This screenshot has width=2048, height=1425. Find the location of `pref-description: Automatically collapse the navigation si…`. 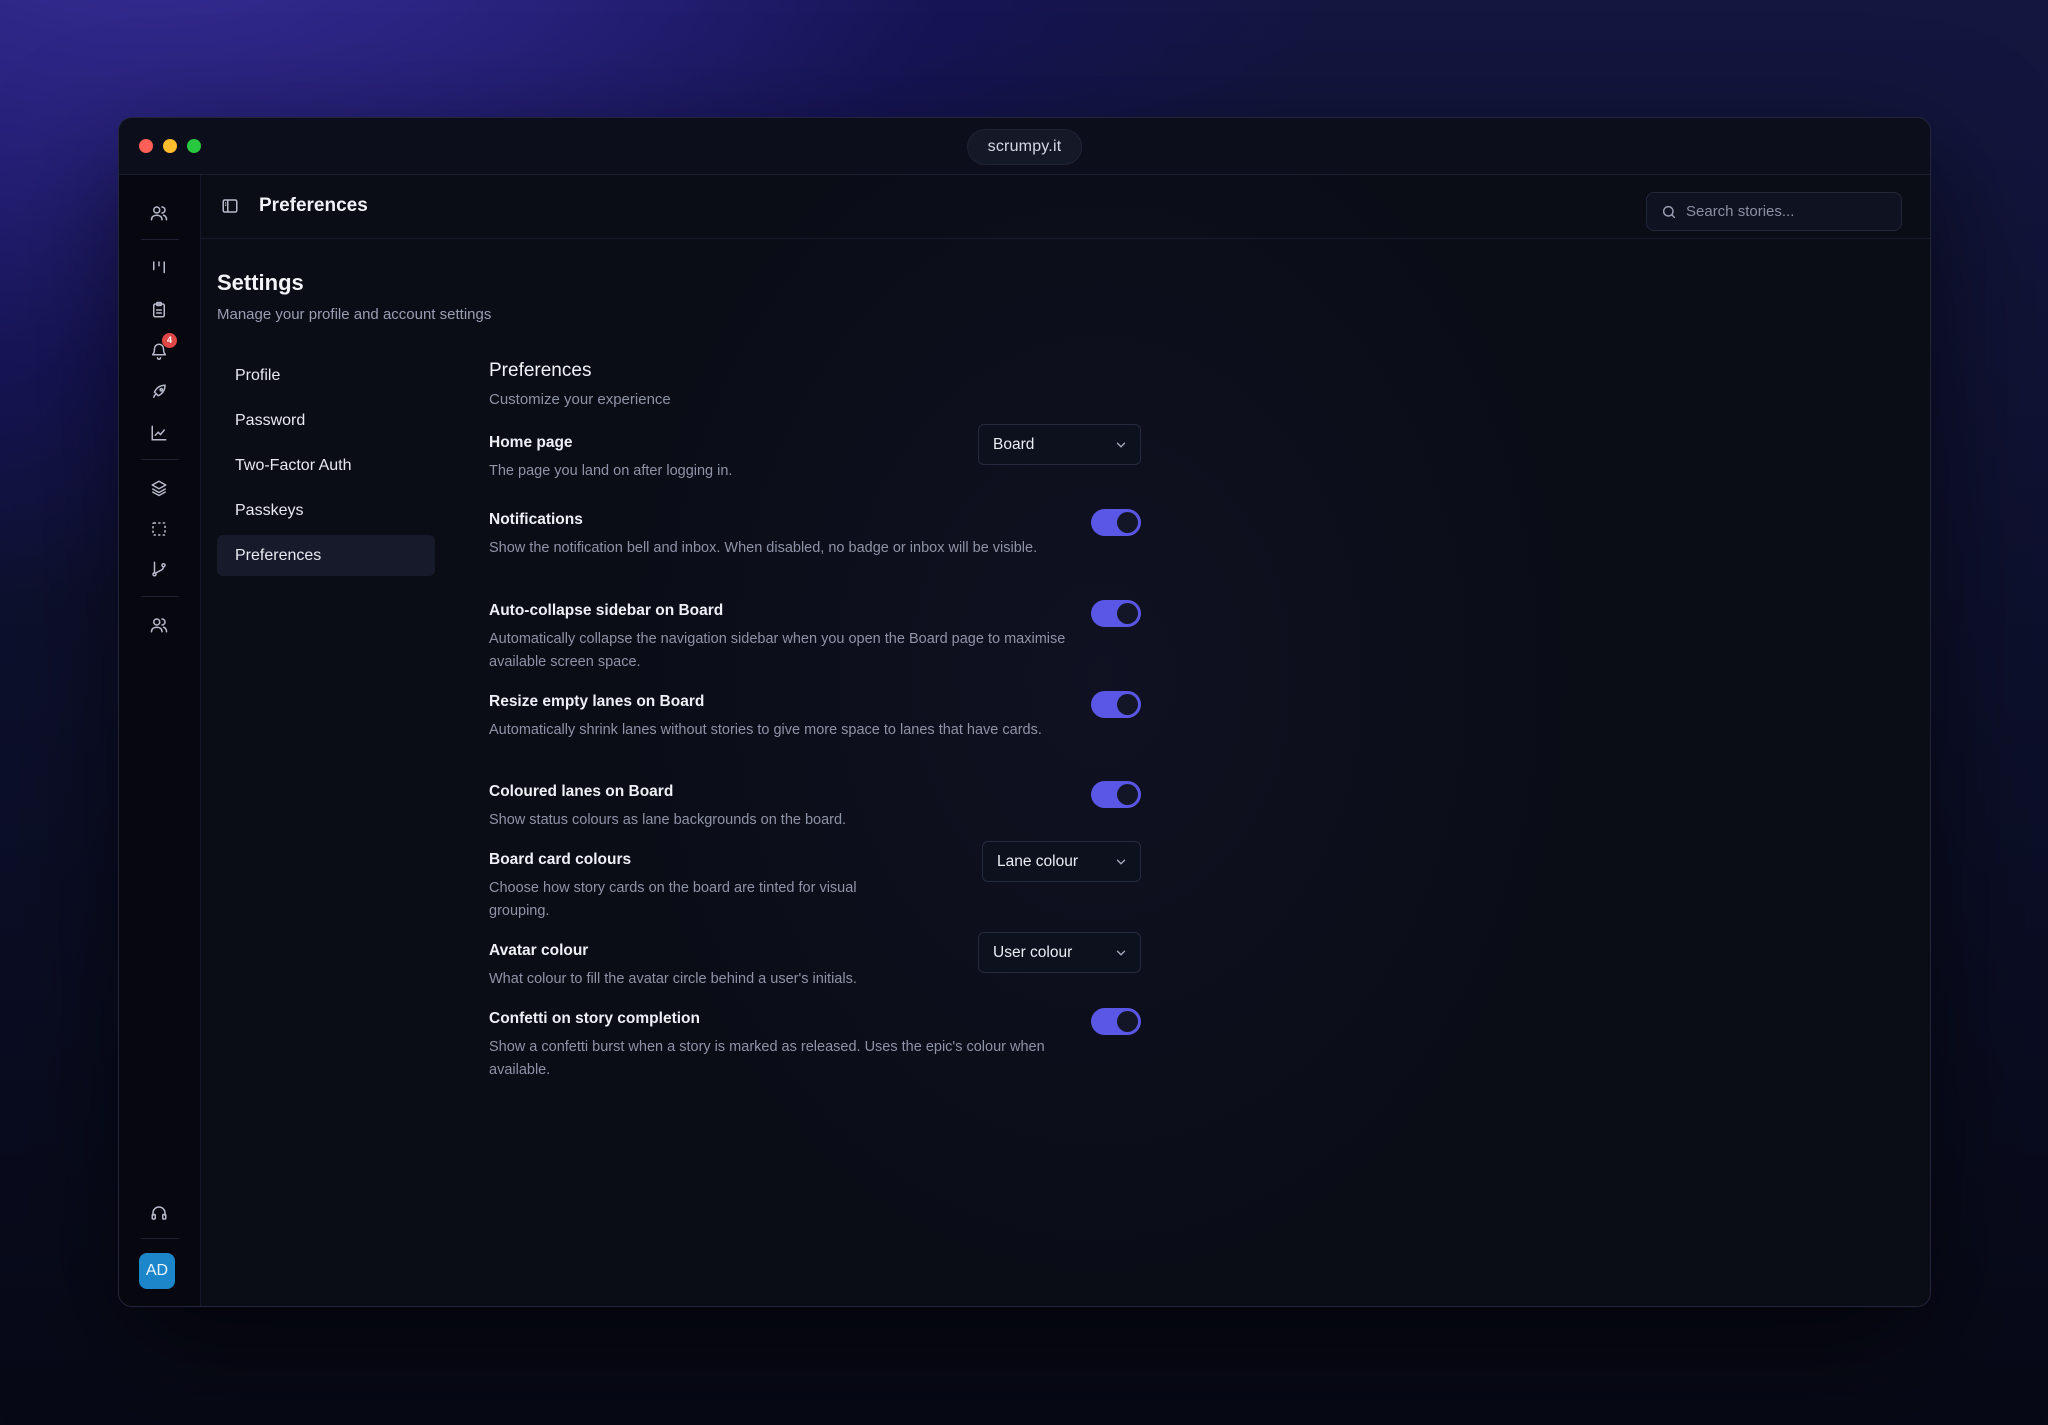

pref-description: Automatically collapse the navigation si… is located at coordinates (777, 650).